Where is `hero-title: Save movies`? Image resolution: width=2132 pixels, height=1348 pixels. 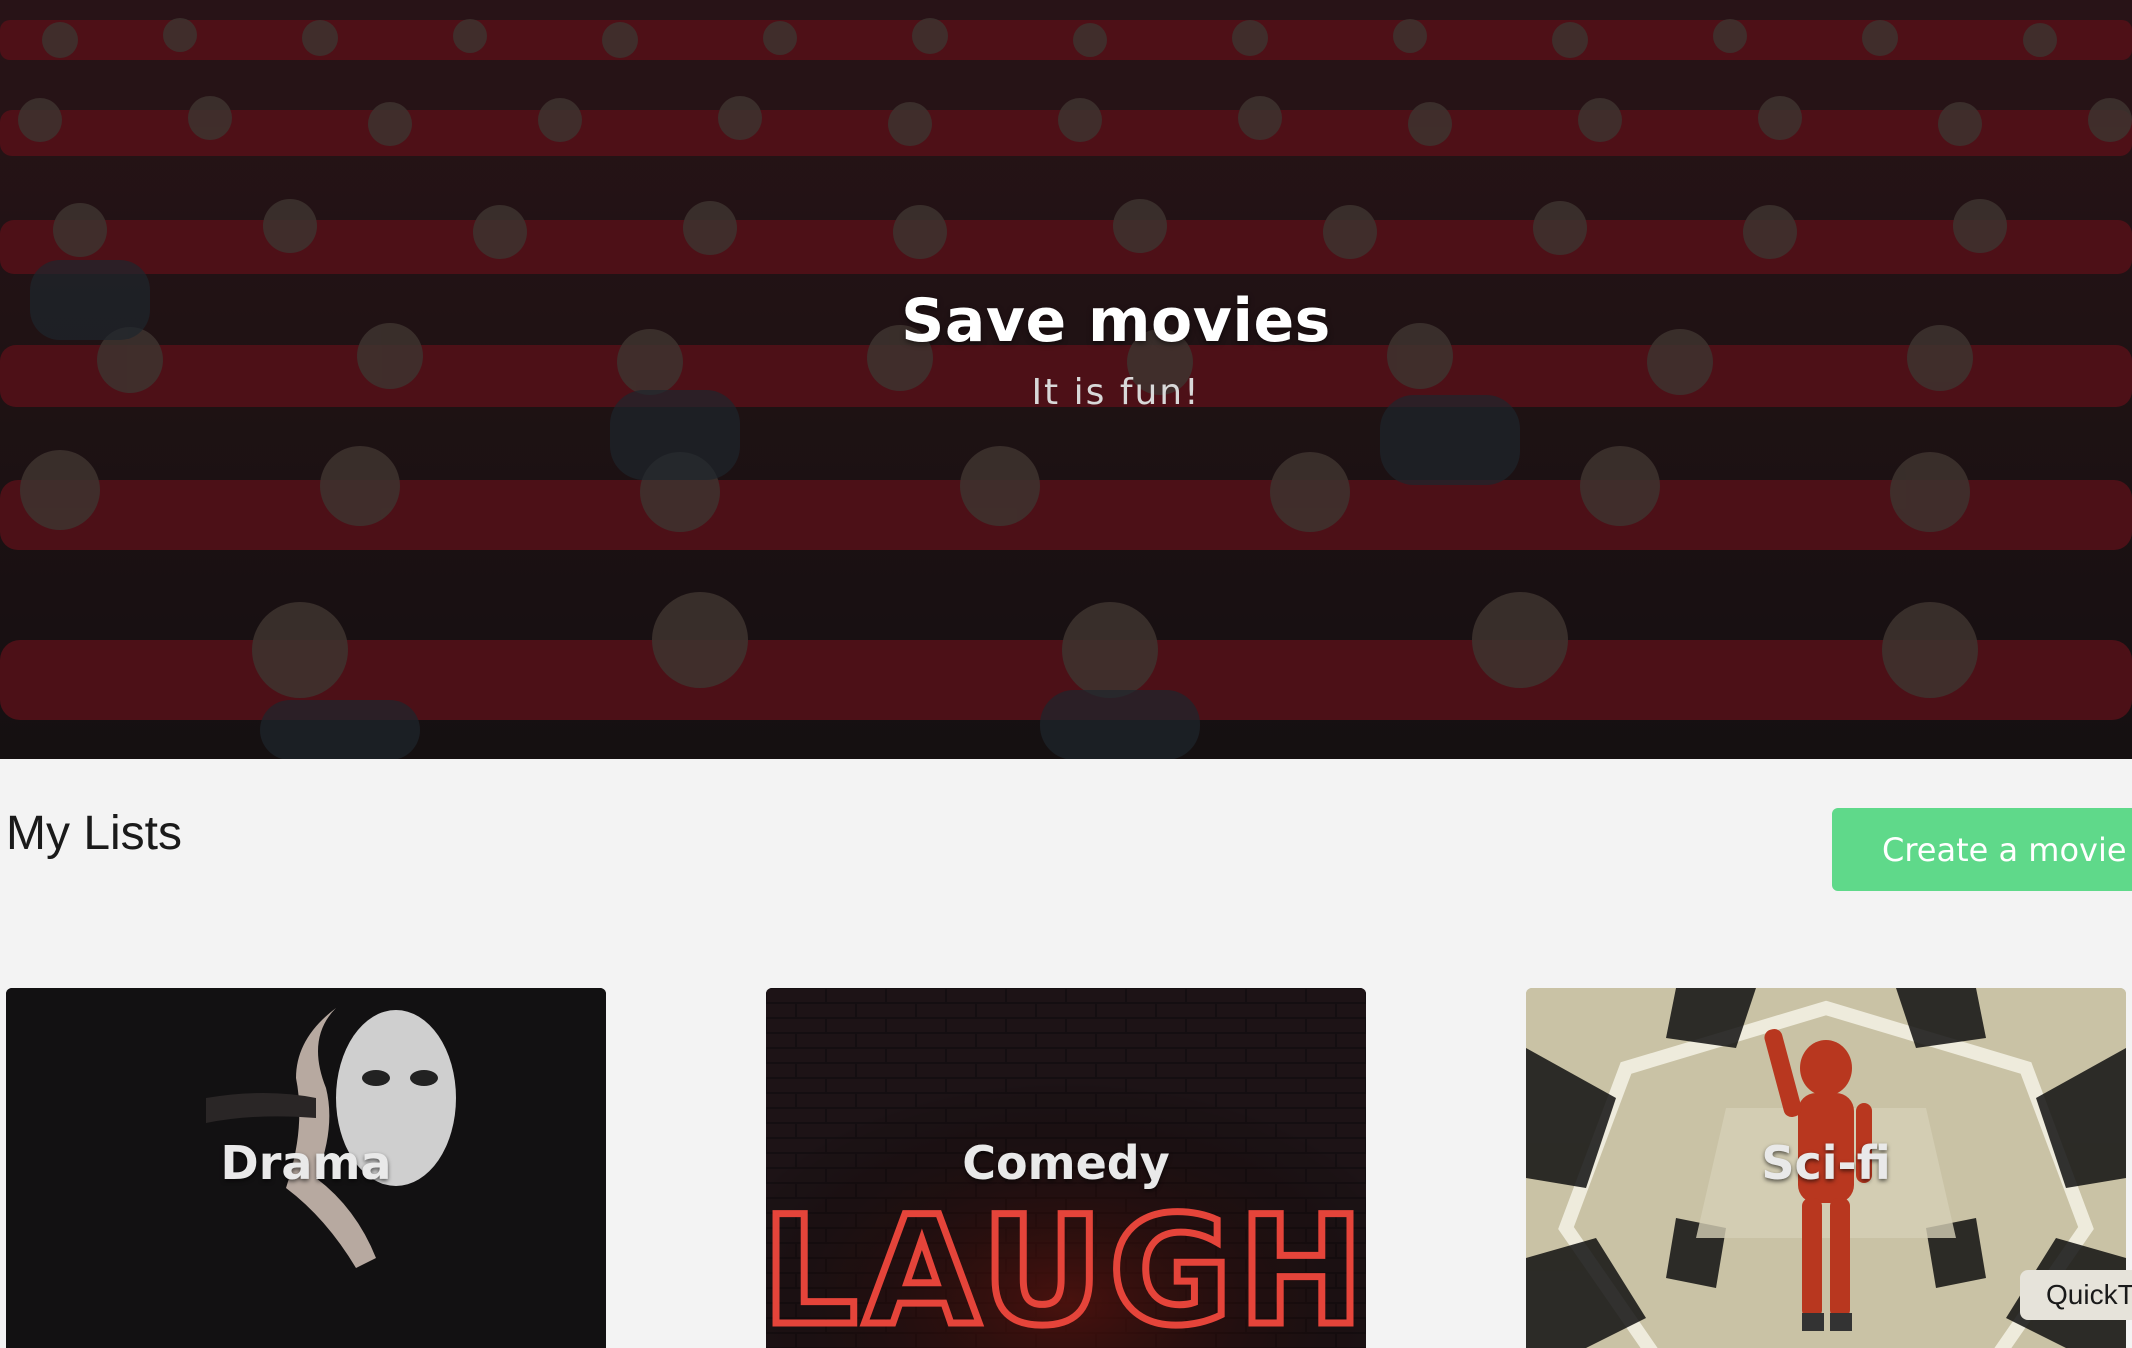 hero-title: Save movies is located at coordinates (1116, 321).